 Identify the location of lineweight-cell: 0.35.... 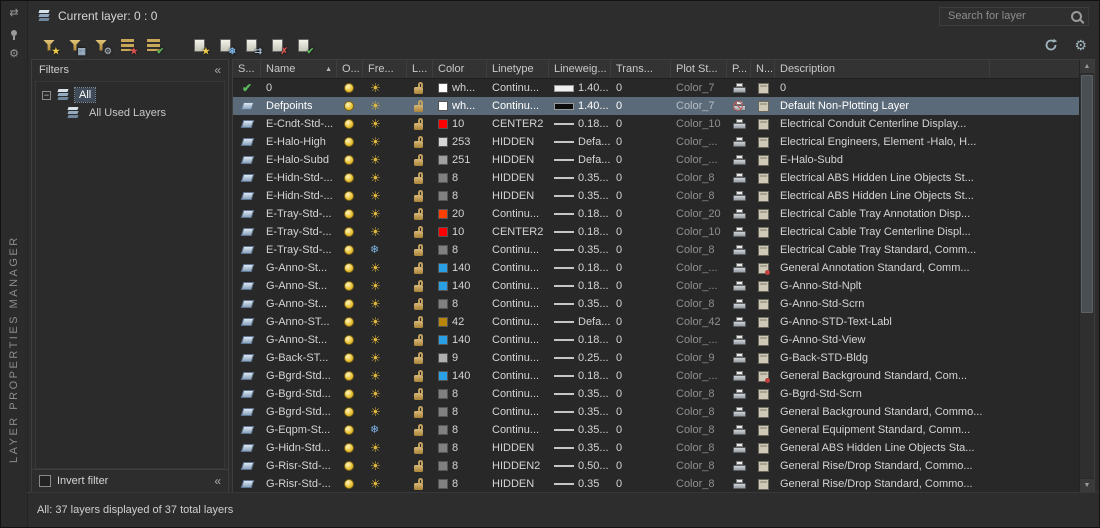
(580, 412).